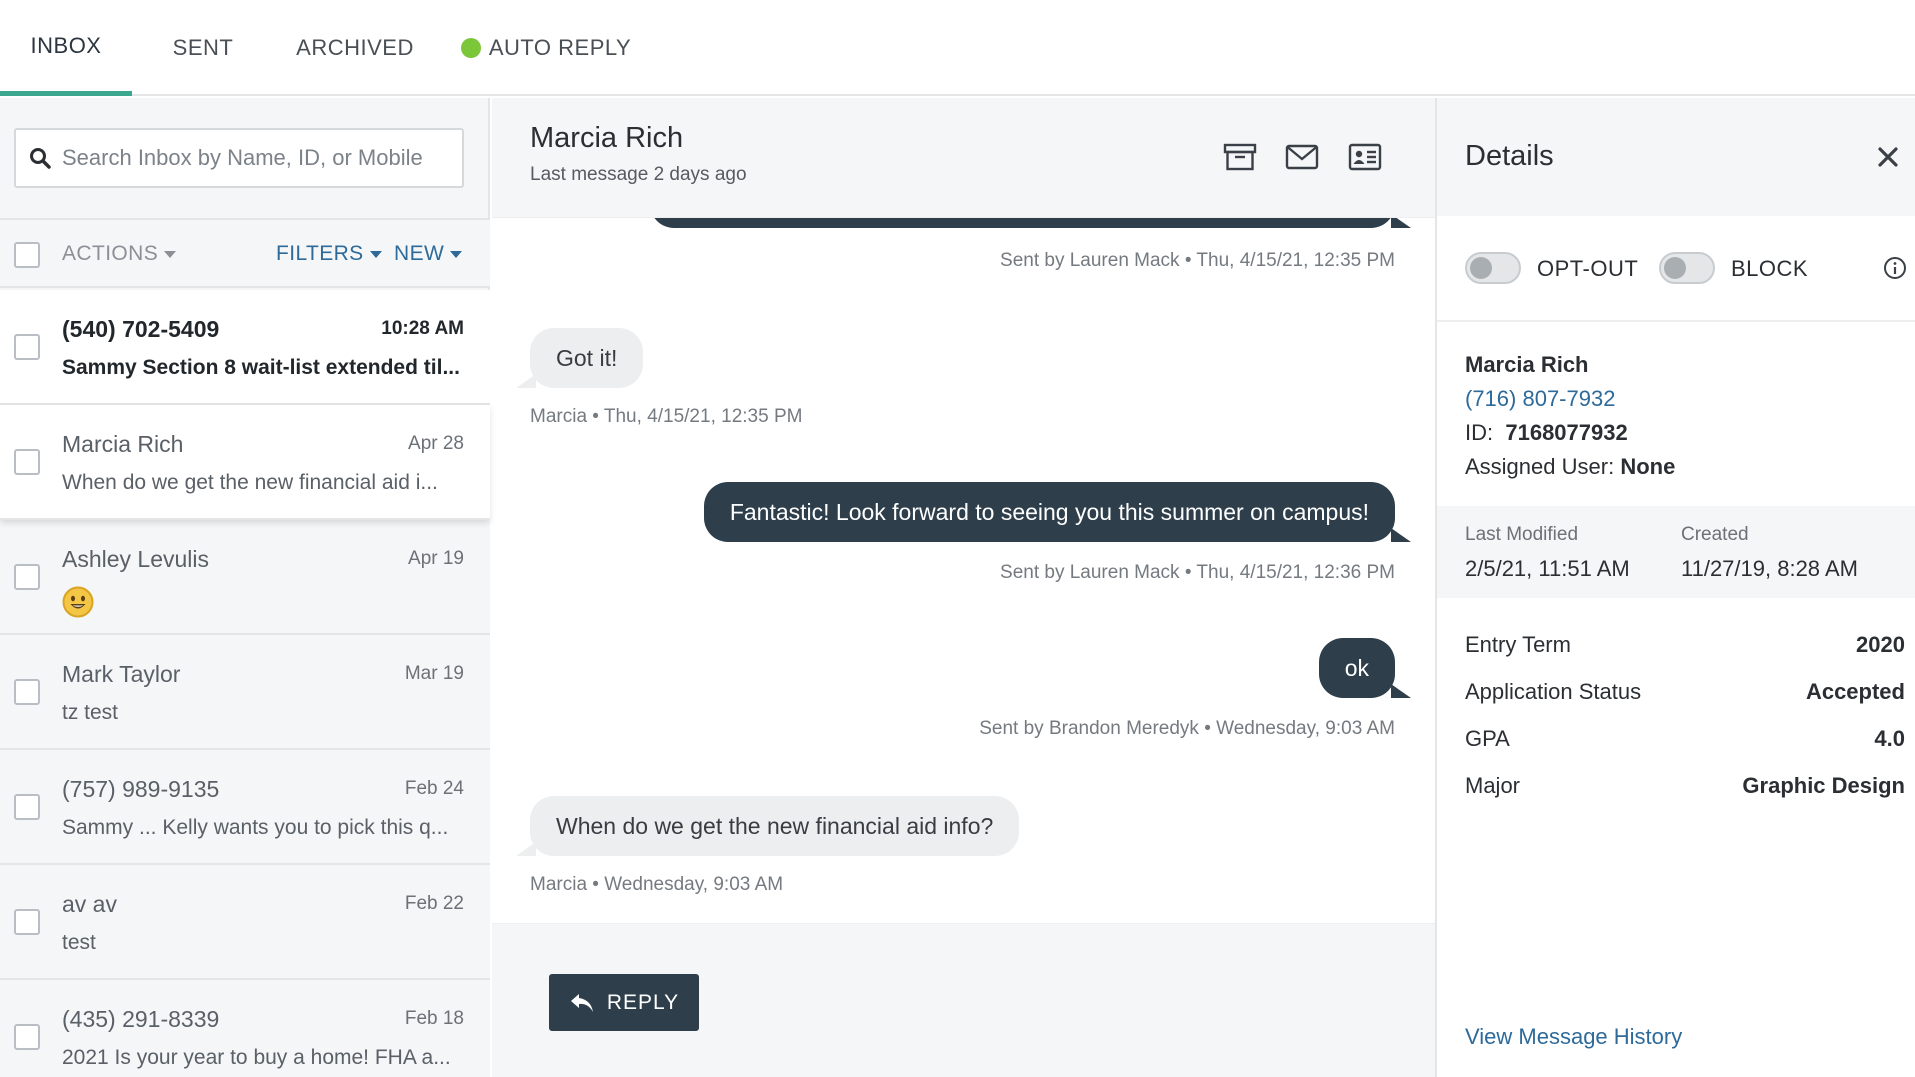  What do you see at coordinates (638, 174) in the screenshot?
I see `thread-last-message: Last message 2 days ago` at bounding box center [638, 174].